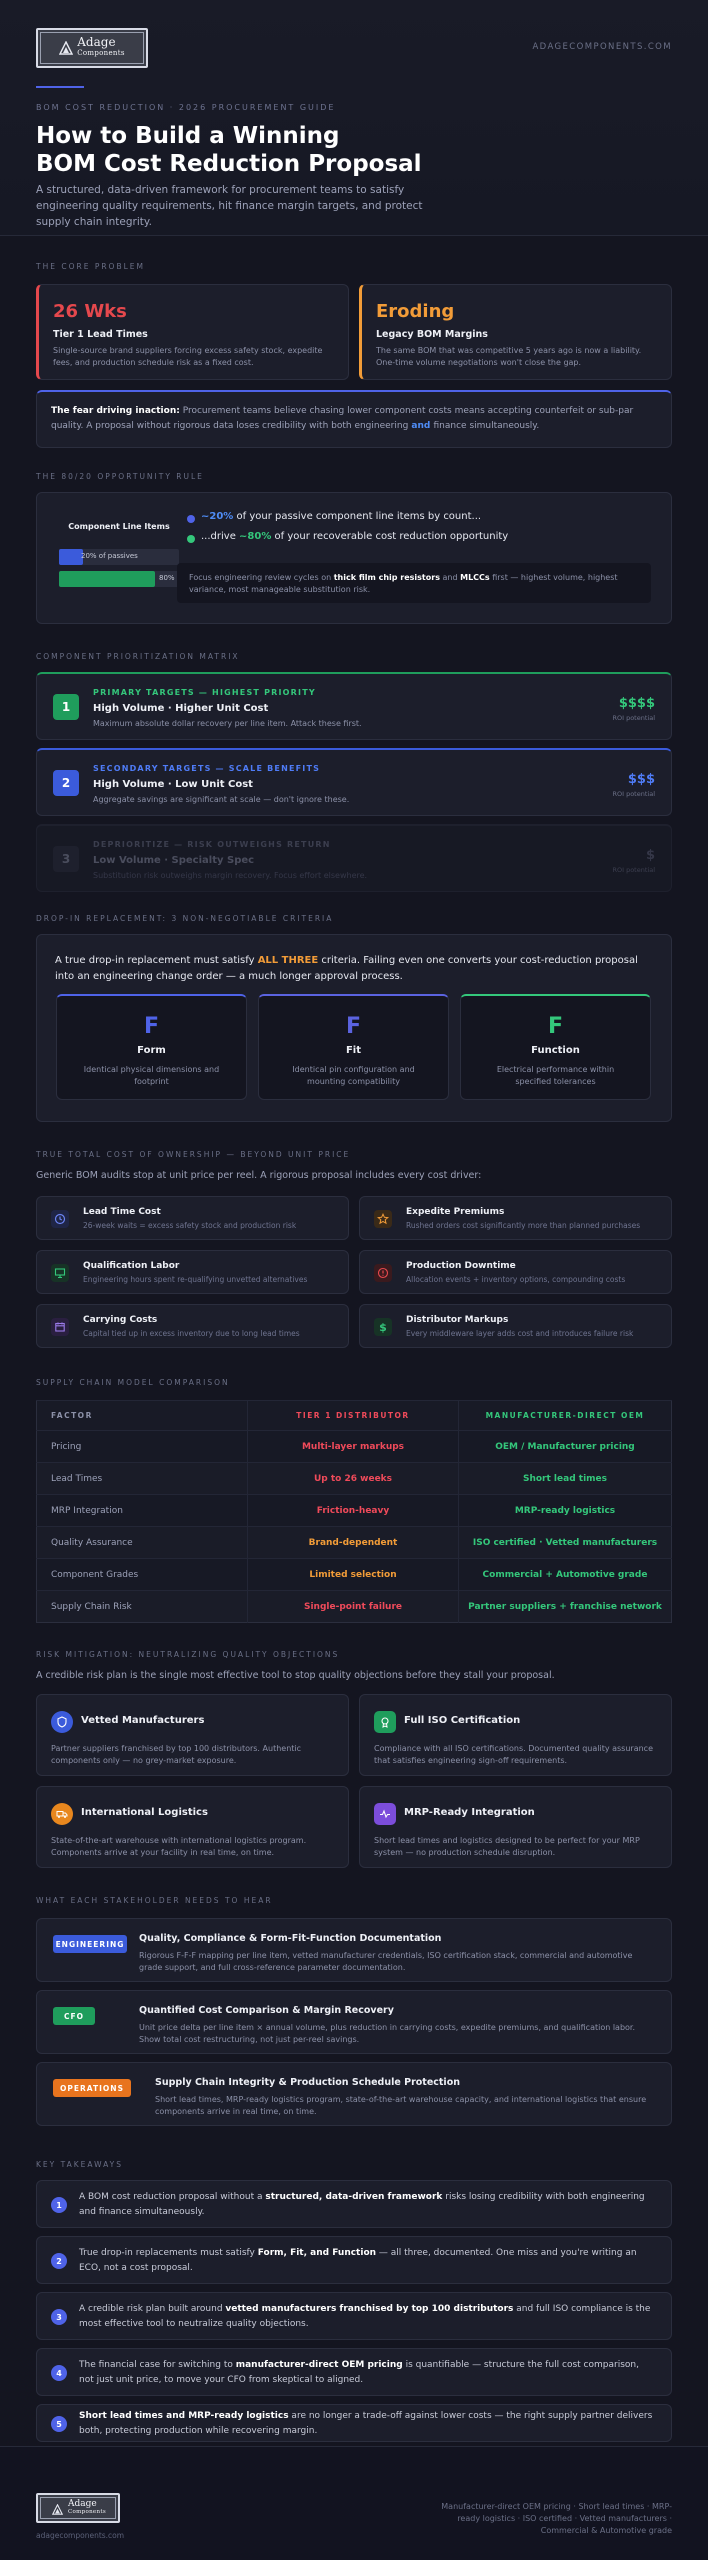  Describe the element at coordinates (181, 708) in the screenshot. I see `tier-title: High Volume · Higher Unit Cost` at that location.